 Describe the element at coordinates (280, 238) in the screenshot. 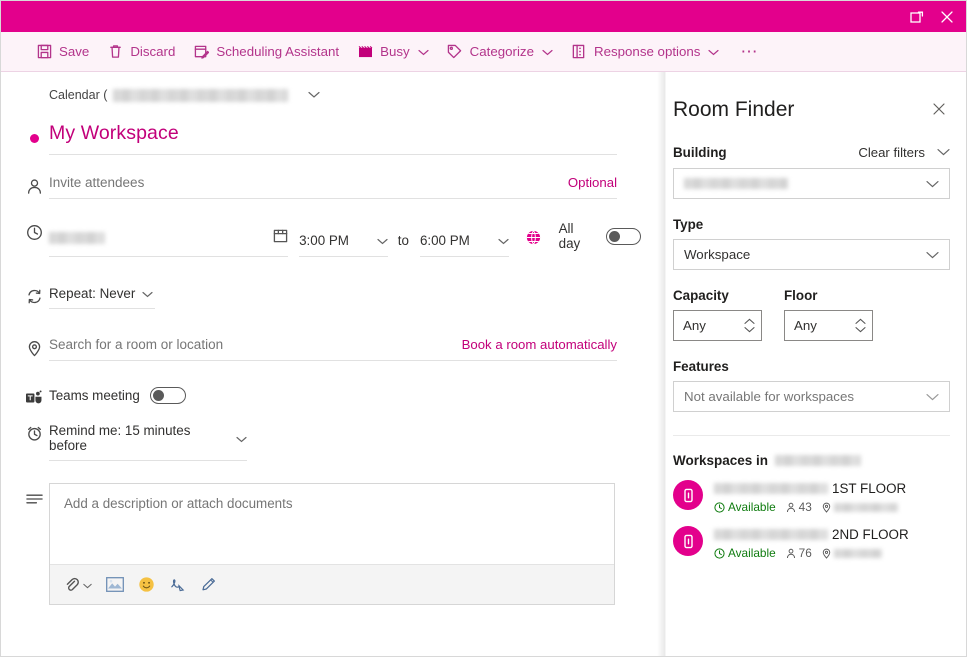

I see `calendar-icon` at that location.